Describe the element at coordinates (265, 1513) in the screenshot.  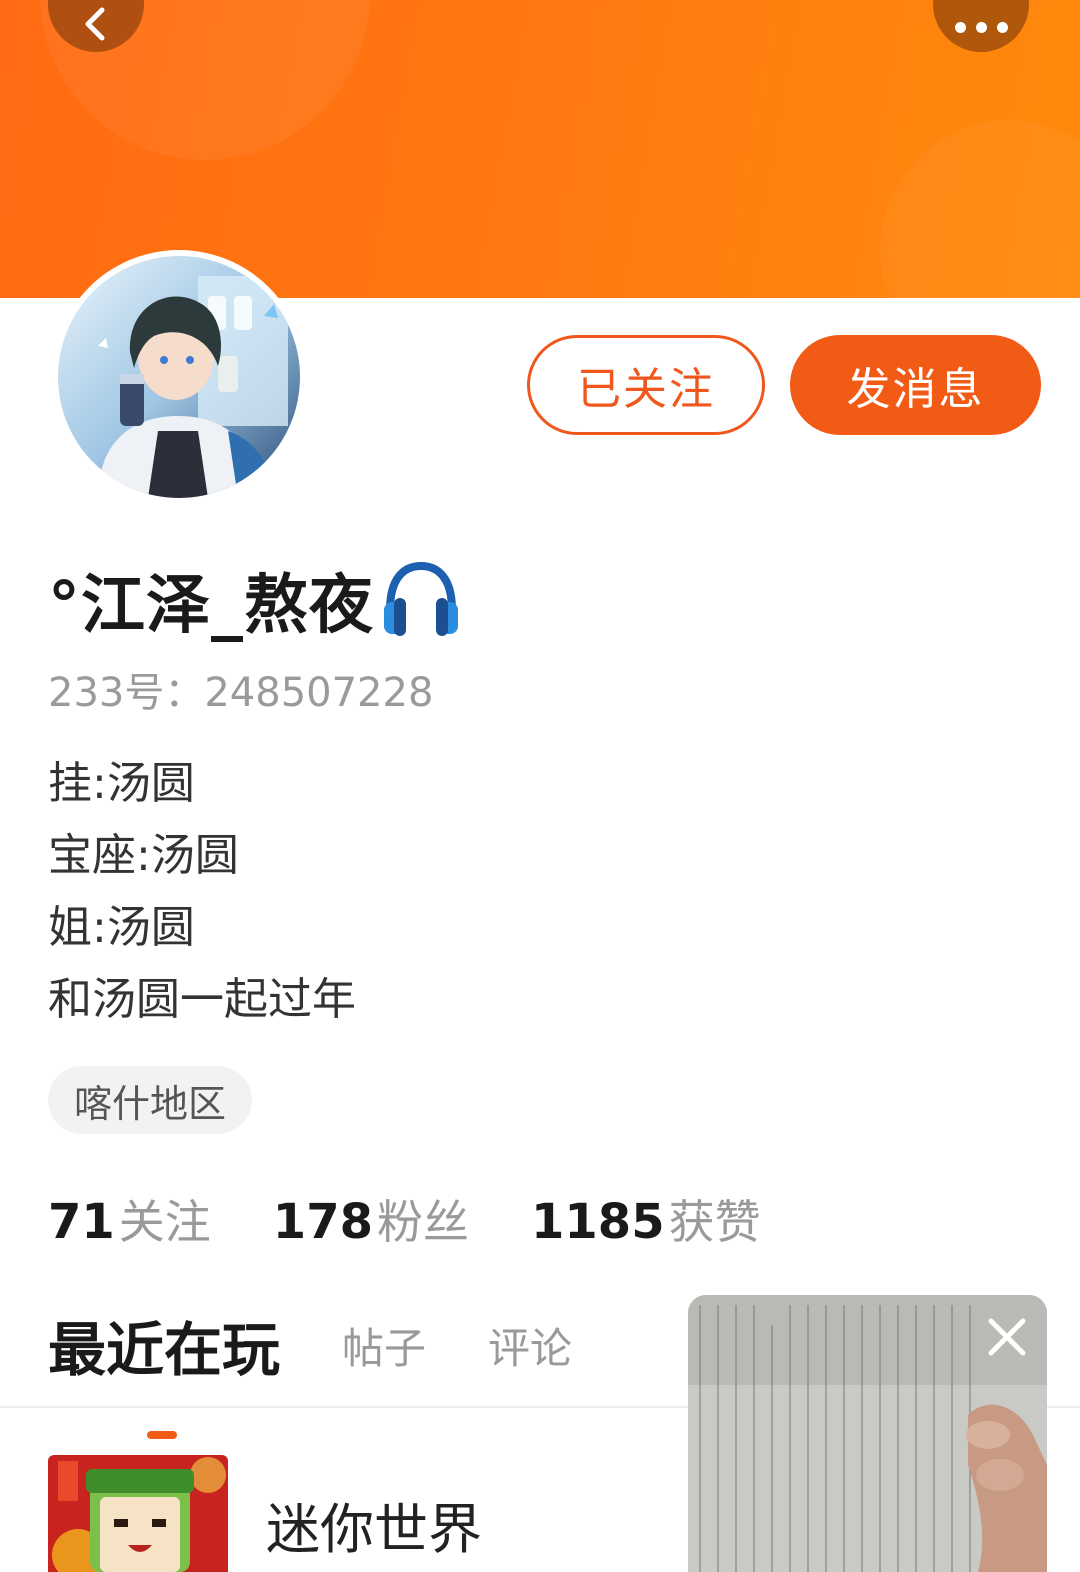
I see `list-item: 迷你世界` at that location.